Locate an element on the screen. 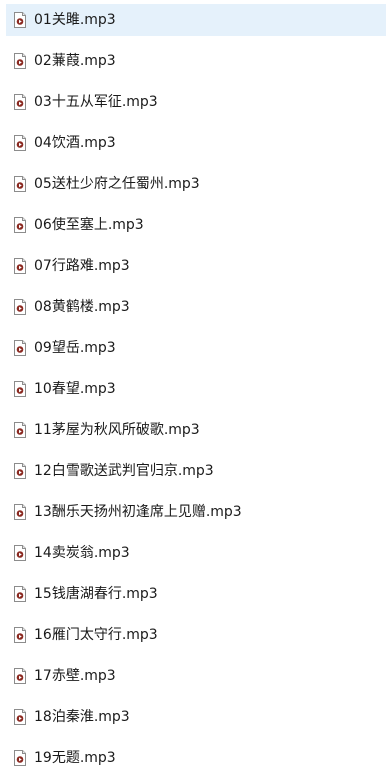  file-row: 14卖炭翁.mp3 is located at coordinates (196, 553).